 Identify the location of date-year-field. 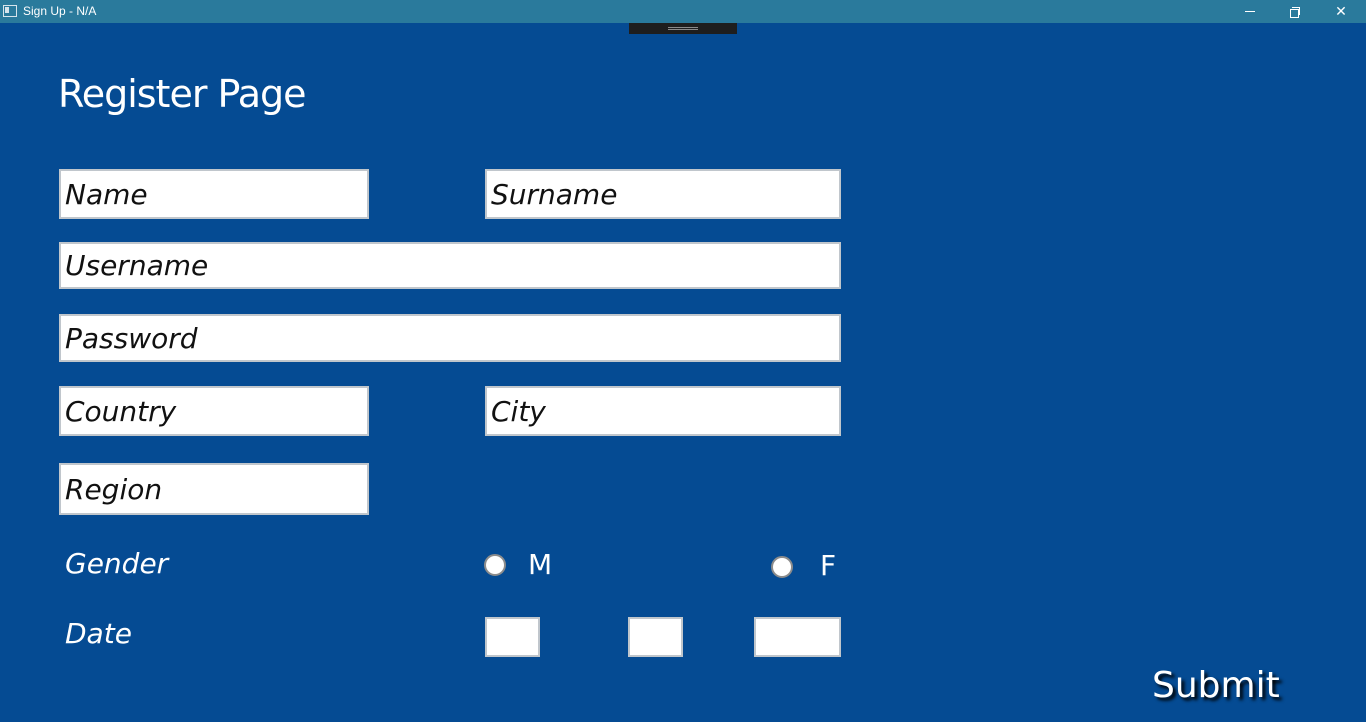
(797, 637).